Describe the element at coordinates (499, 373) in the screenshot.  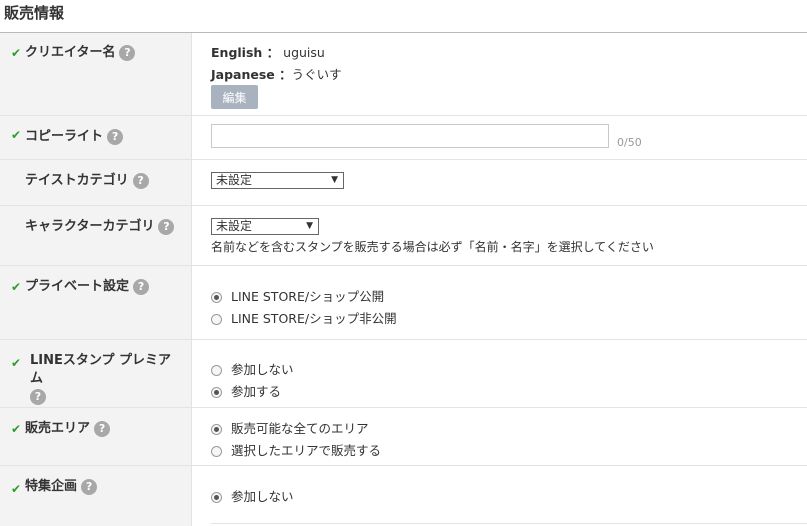
I see `premium-value-cell: 参加しない 参加する` at that location.